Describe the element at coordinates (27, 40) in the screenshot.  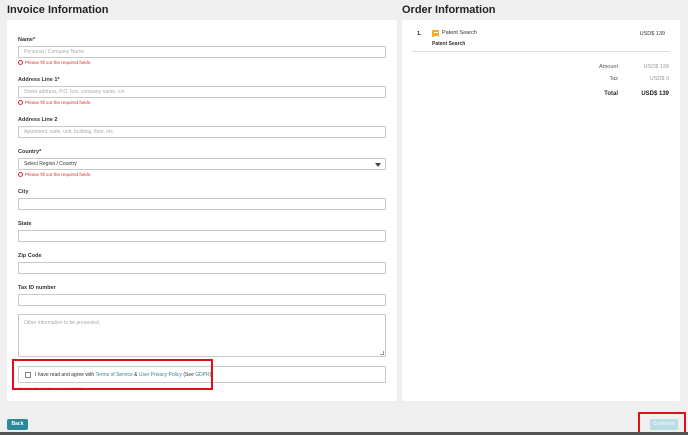
I see `name-label: Name*` at that location.